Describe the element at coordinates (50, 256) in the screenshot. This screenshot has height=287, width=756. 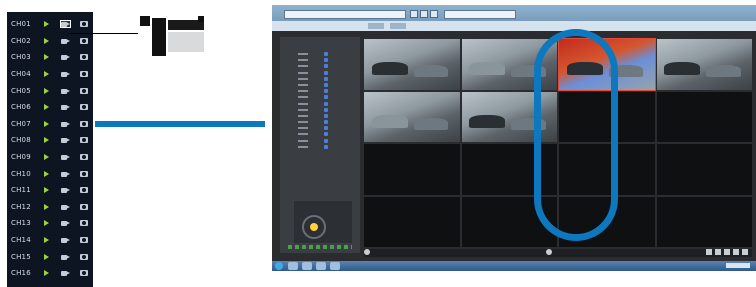
I see `channel-row: CH15` at that location.